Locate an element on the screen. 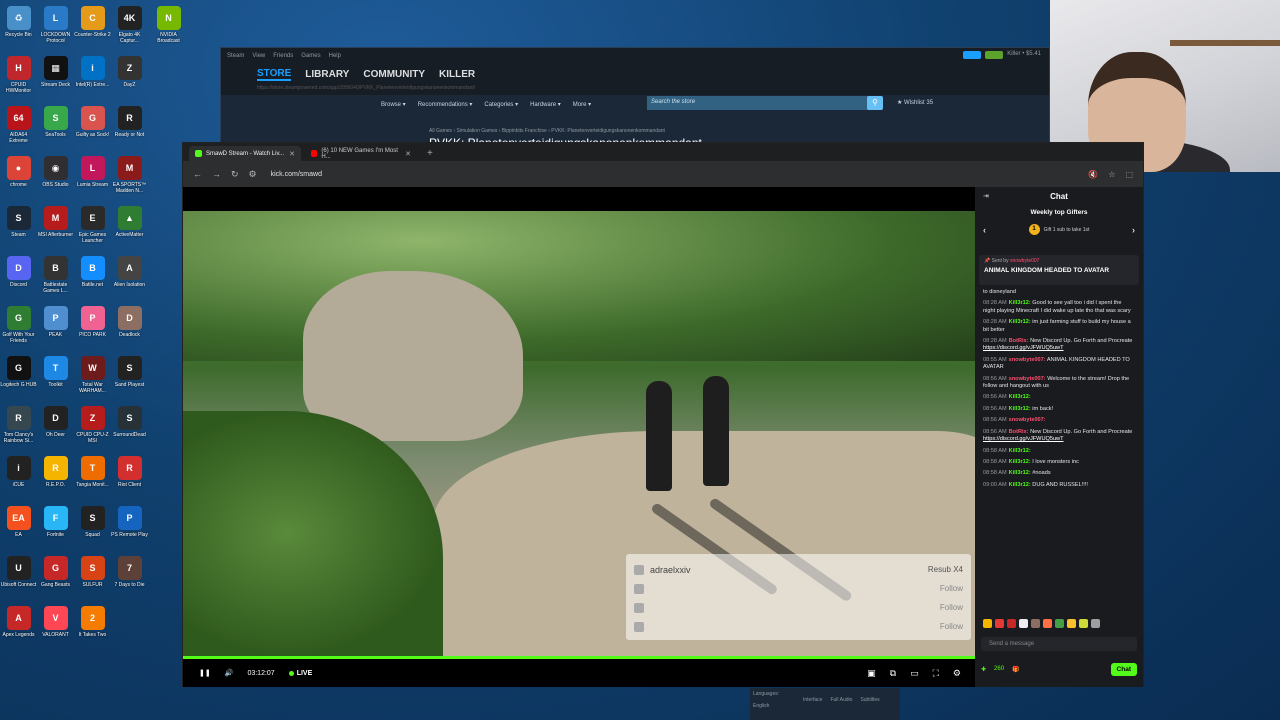 The image size is (1280, 720). collapse-chat-icon: ⇥ is located at coordinates (986, 196).